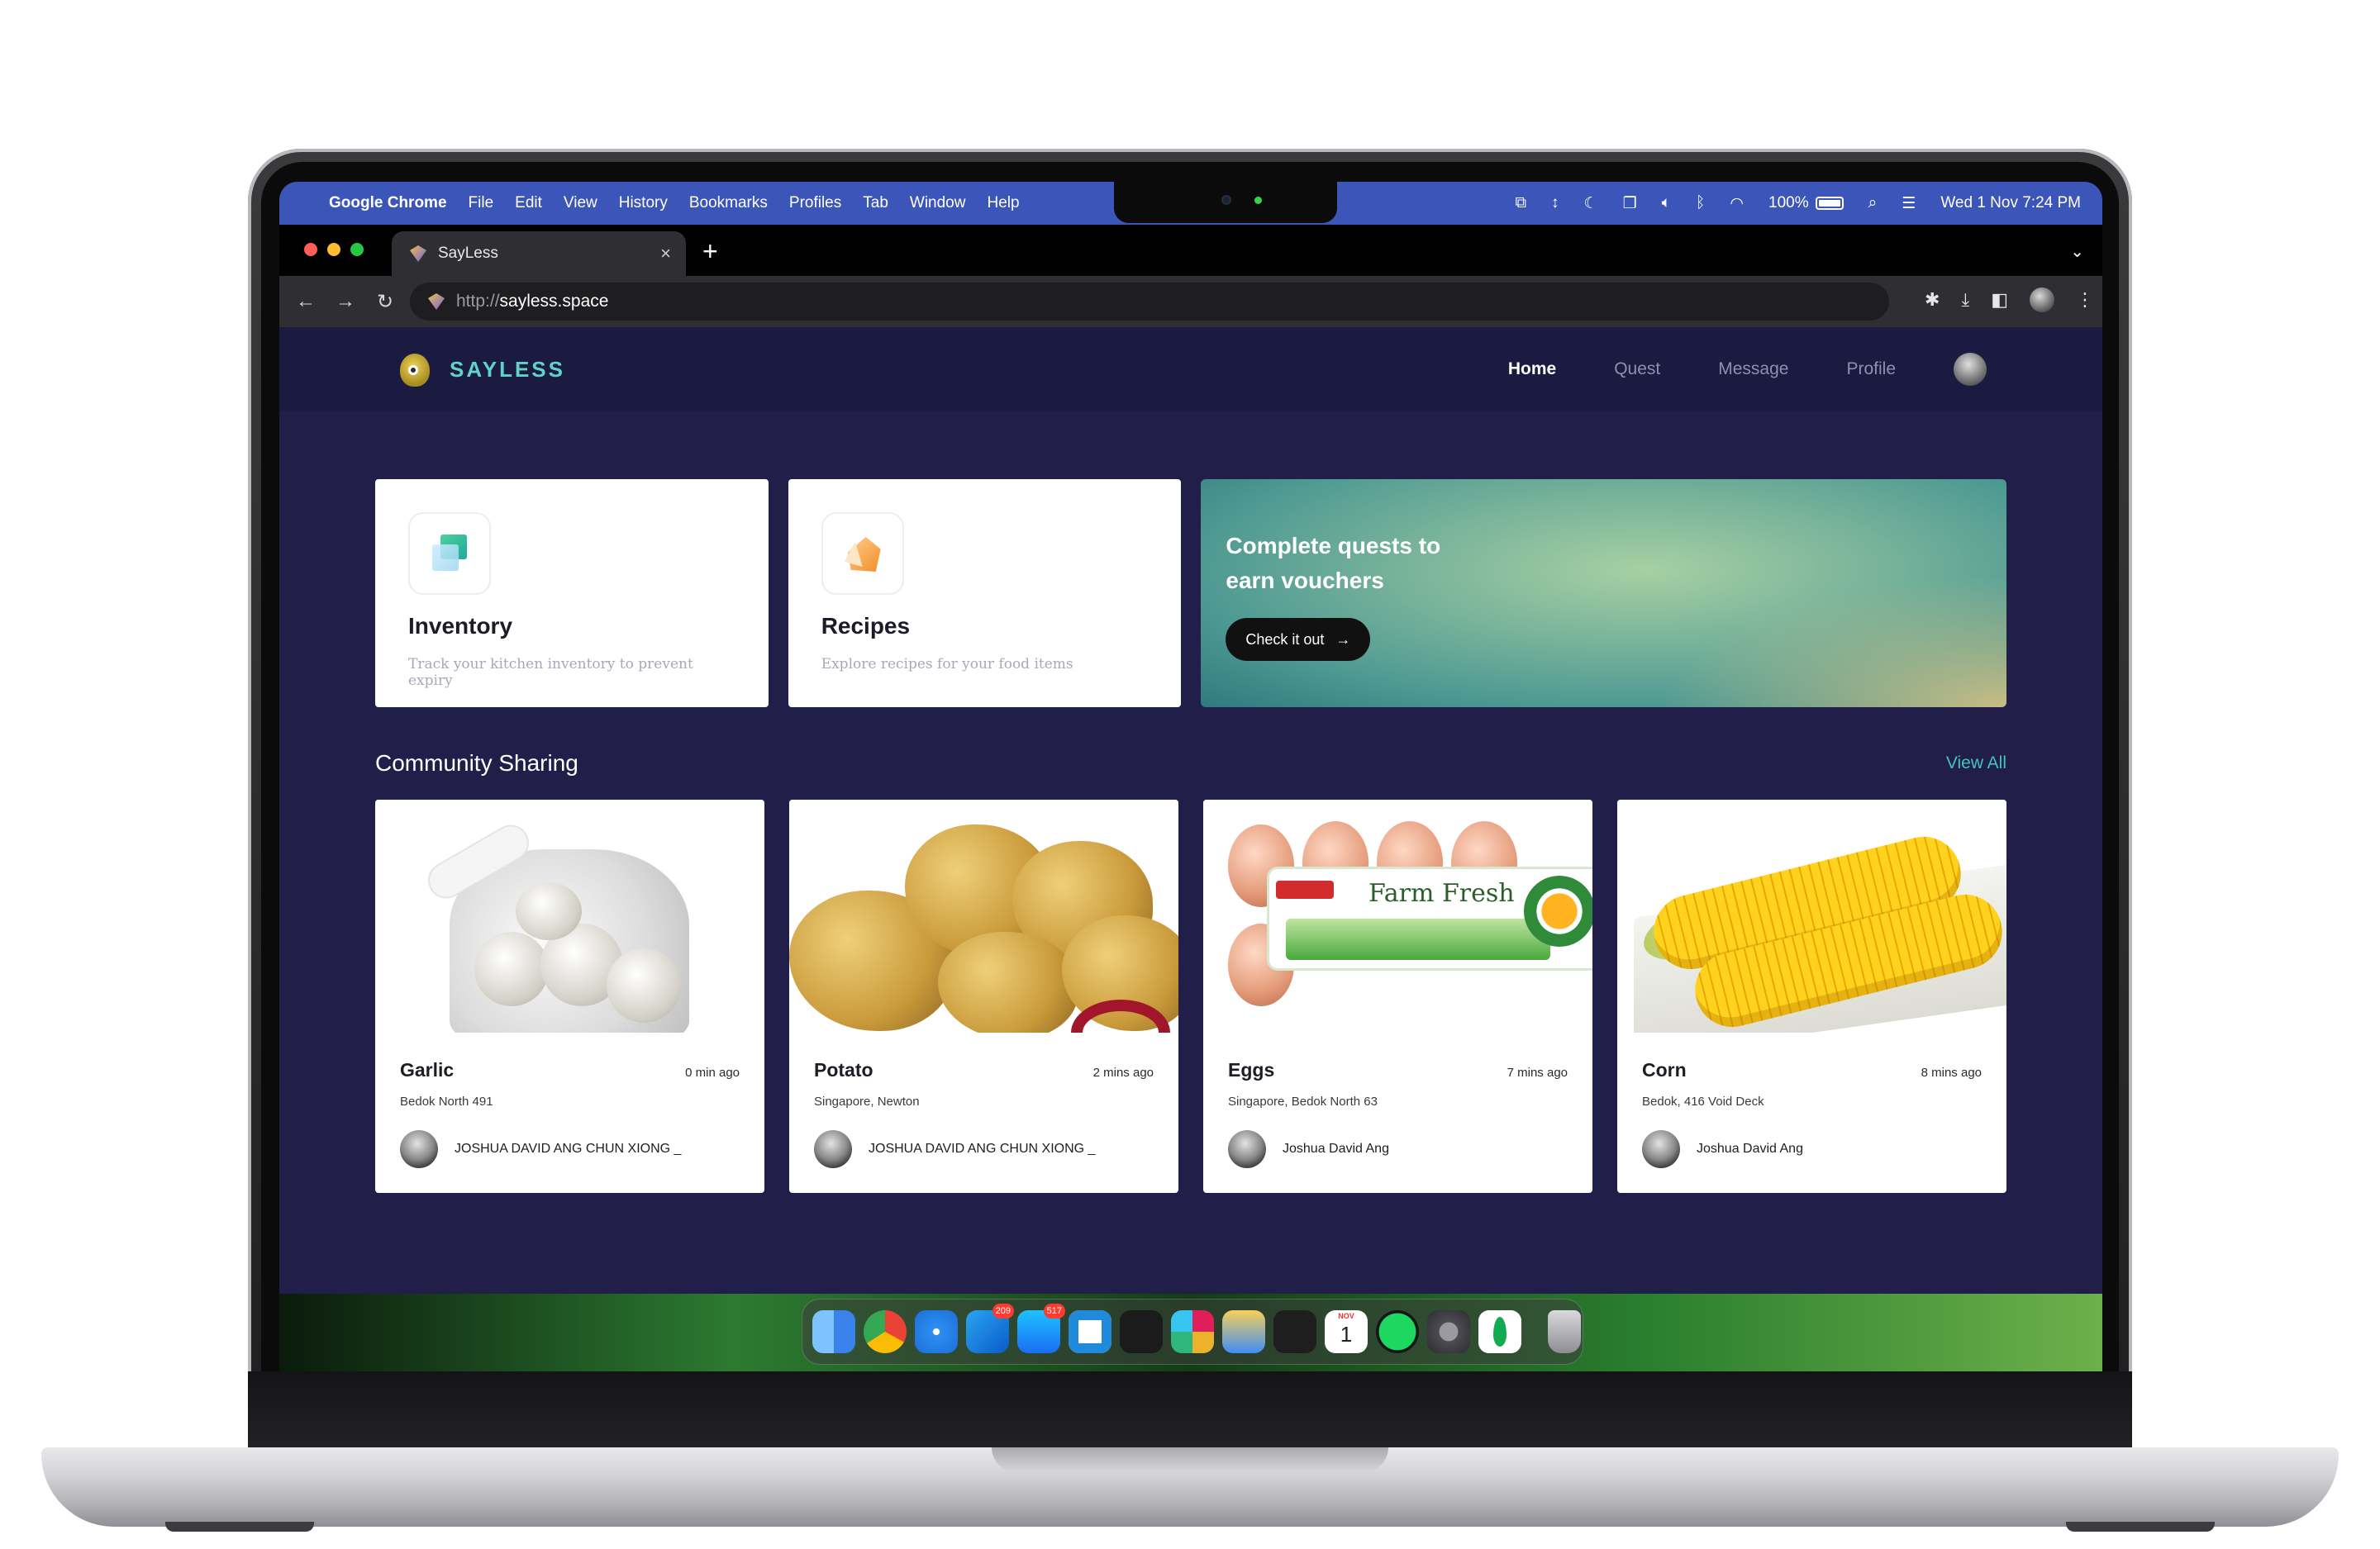 The height and width of the screenshot is (1549, 2380). What do you see at coordinates (983, 916) in the screenshot?
I see `potato-image` at bounding box center [983, 916].